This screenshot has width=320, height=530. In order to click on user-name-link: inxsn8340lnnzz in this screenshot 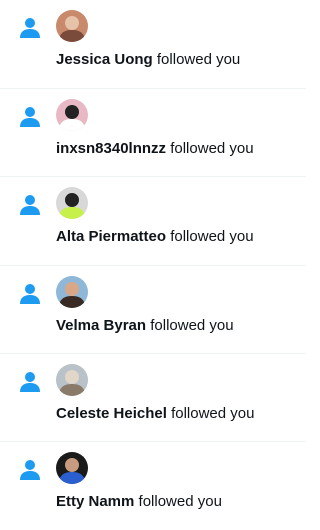, I will do `click(111, 148)`.